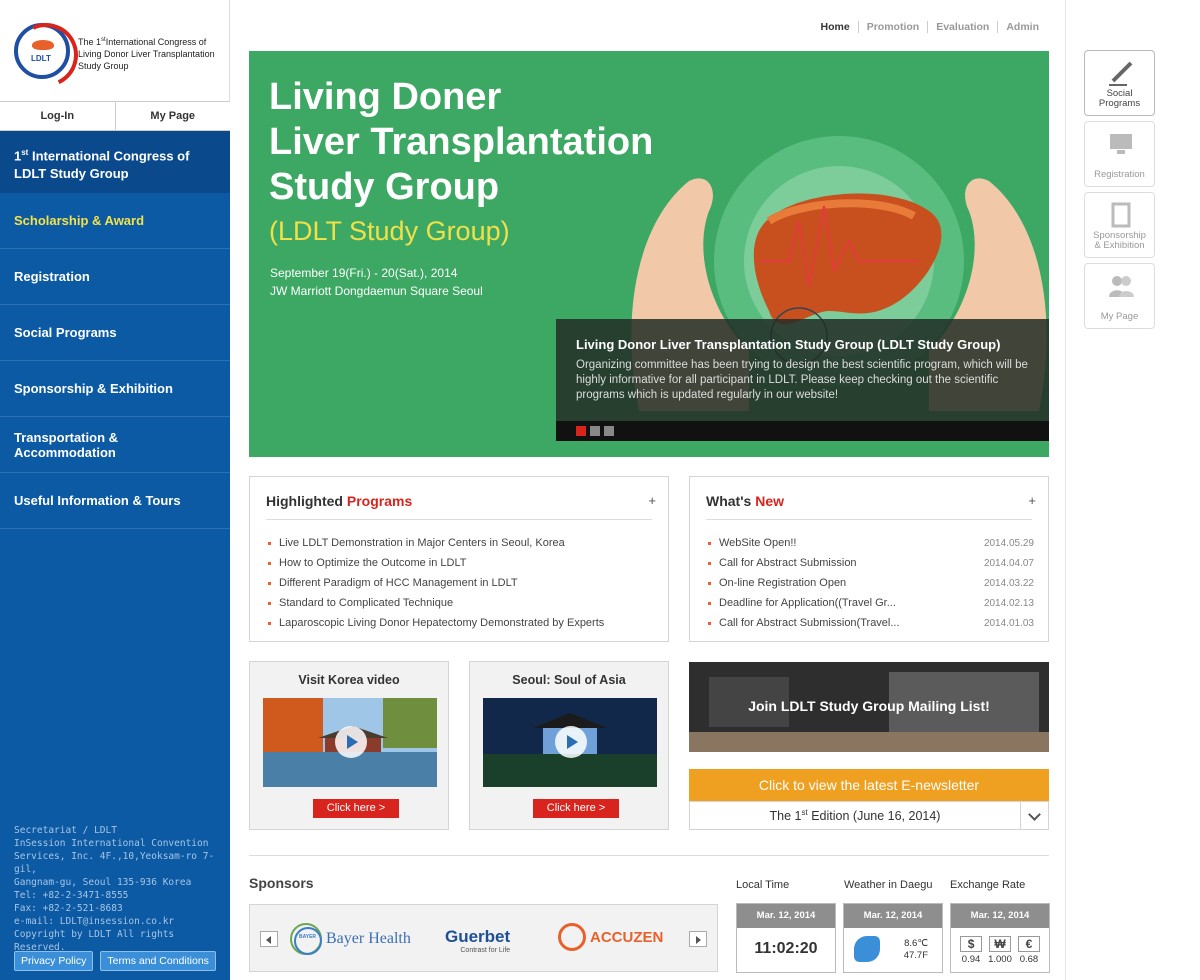  I want to click on news-item: On-line Registration Open 2014.03.22, so click(871, 583).